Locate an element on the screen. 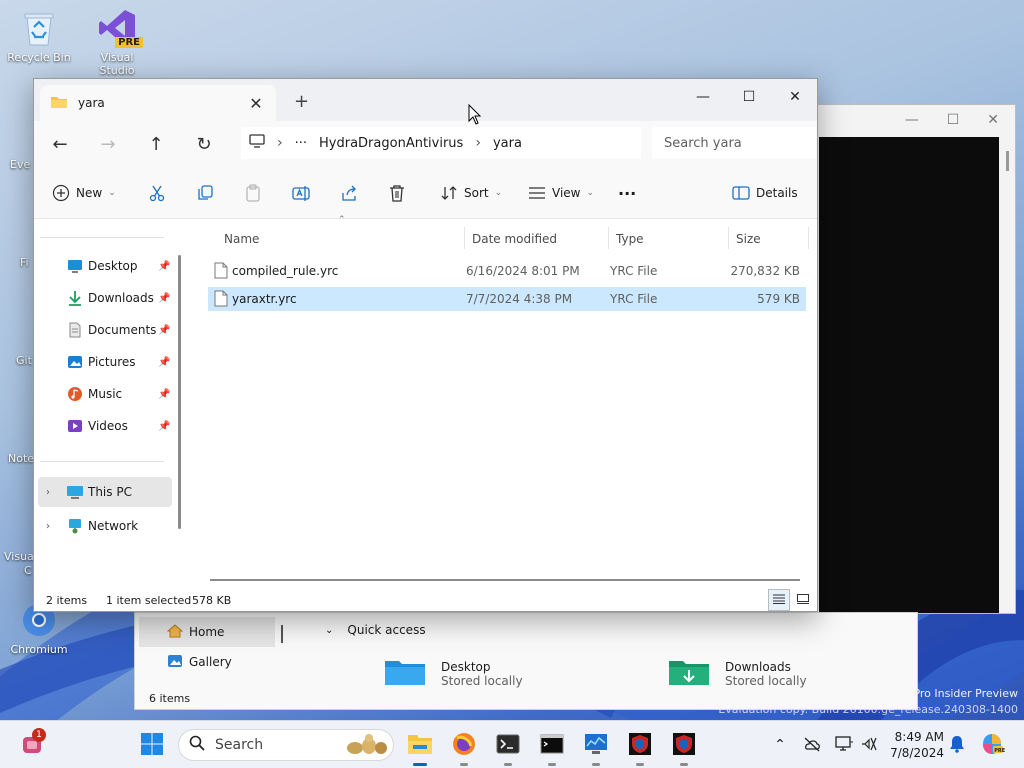 The height and width of the screenshot is (768, 1024). bg-nav-label: Gallery is located at coordinates (210, 662).